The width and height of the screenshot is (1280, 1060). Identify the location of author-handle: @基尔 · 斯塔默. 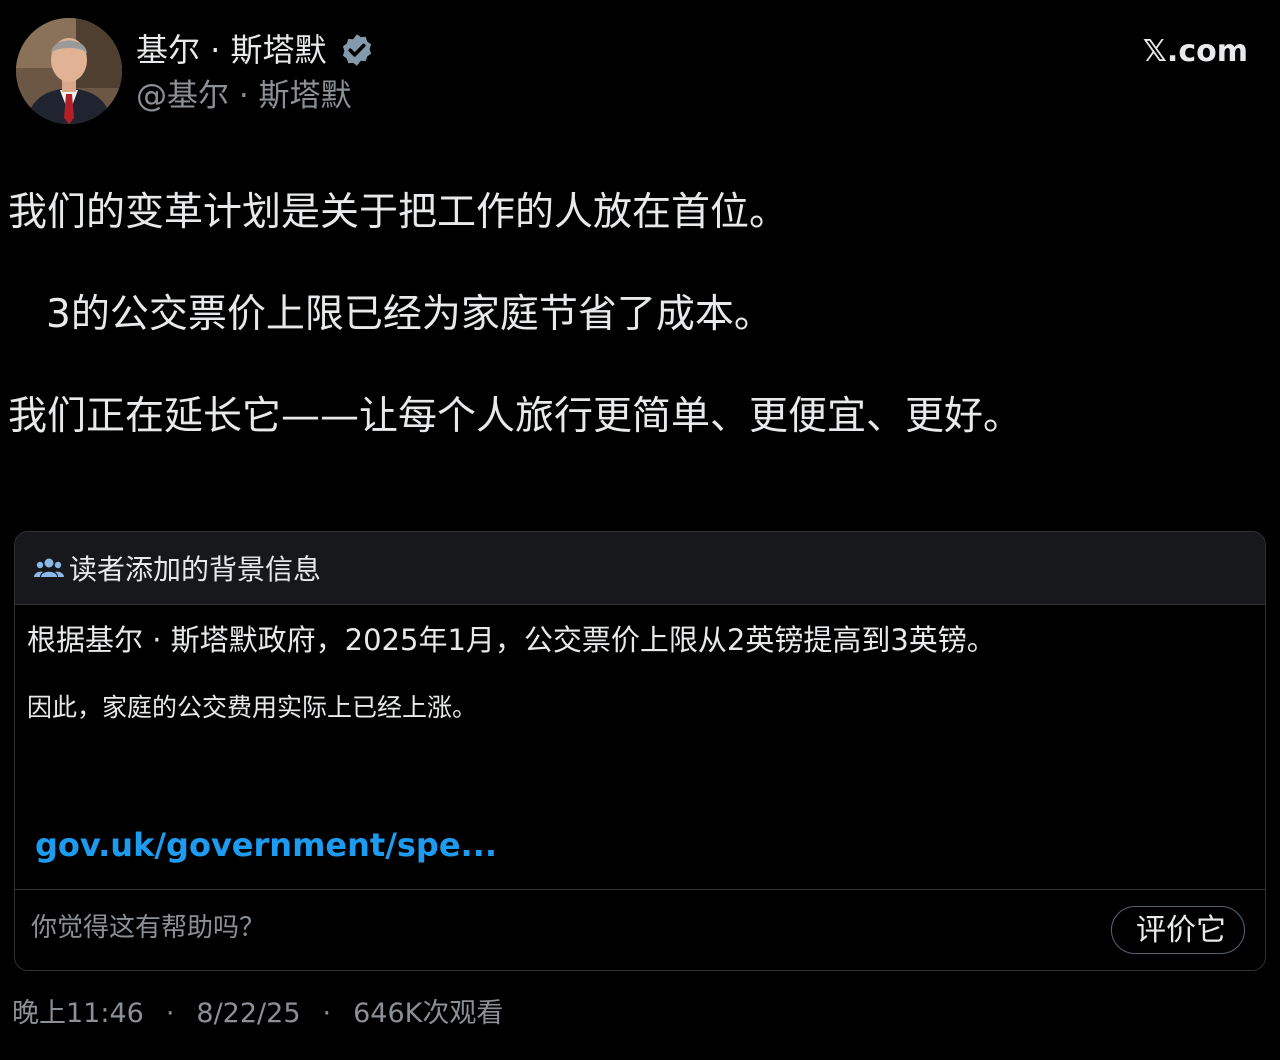
(244, 96).